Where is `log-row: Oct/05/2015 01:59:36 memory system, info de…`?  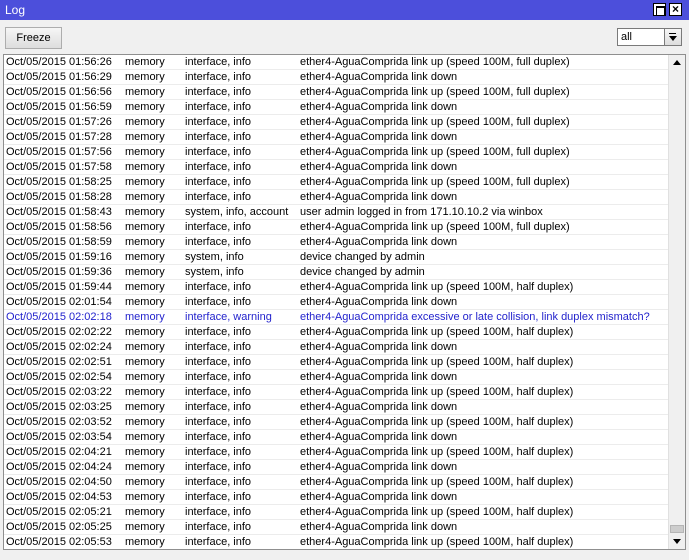
log-row: Oct/05/2015 01:59:36 memory system, info de… is located at coordinates (336, 272).